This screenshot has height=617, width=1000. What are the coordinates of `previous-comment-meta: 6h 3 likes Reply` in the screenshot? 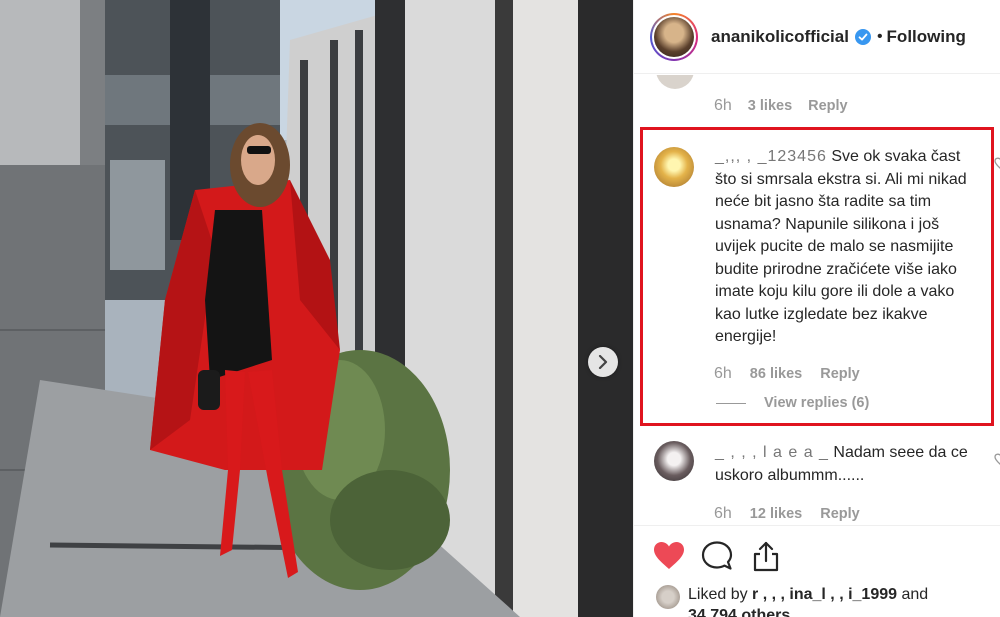 It's located at (781, 106).